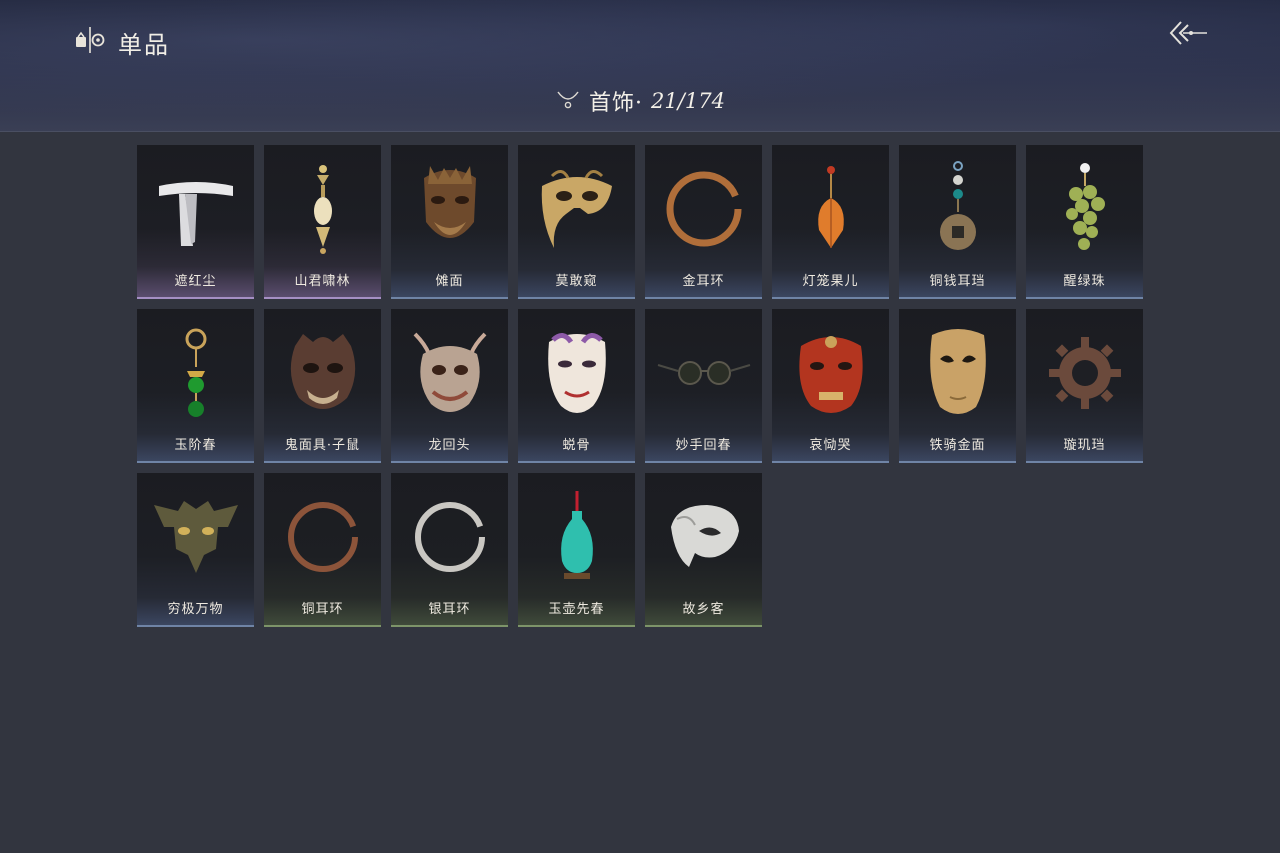  I want to click on bronze-taotie-mask-icon, so click(195, 537).